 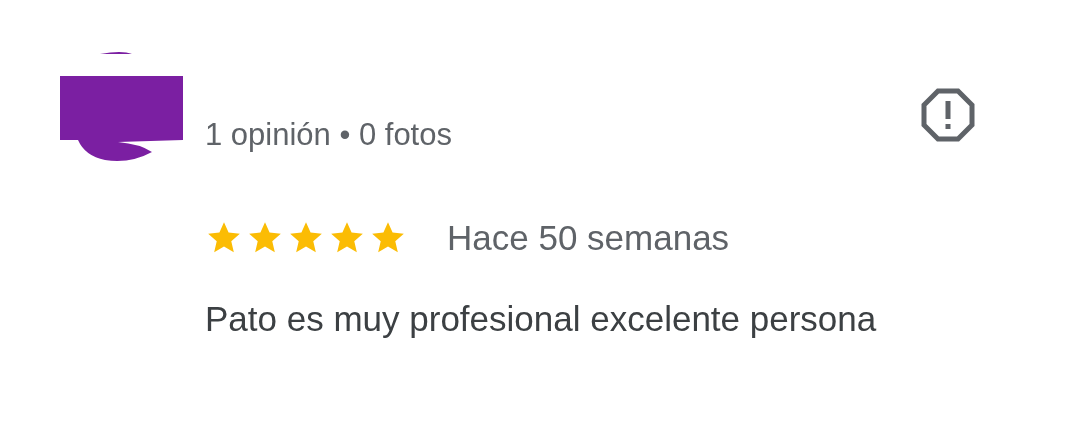 What do you see at coordinates (948, 115) in the screenshot?
I see `report-icon` at bounding box center [948, 115].